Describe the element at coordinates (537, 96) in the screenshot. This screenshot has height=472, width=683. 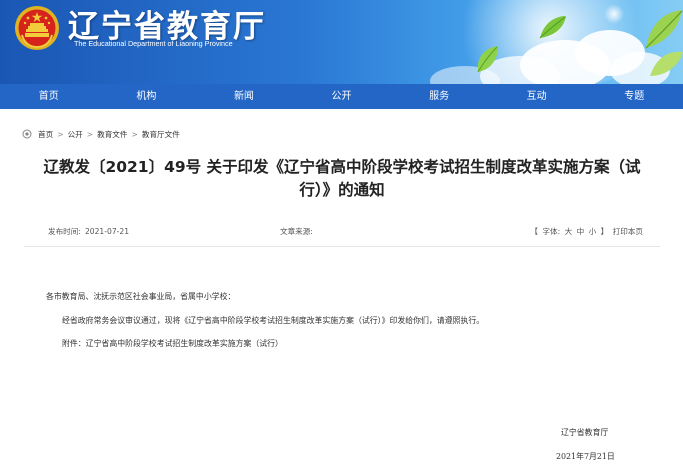
I see `nav-item-interaction: 互动` at that location.